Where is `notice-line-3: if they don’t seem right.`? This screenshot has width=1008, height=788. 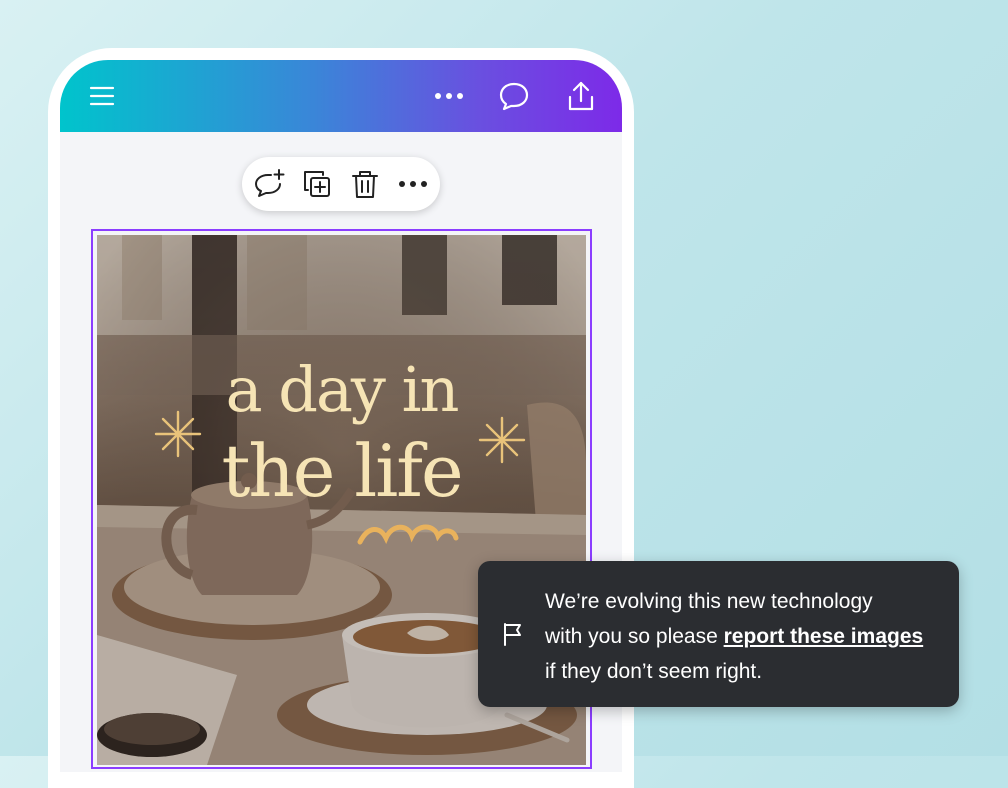 notice-line-3: if they don’t seem right. is located at coordinates (654, 671).